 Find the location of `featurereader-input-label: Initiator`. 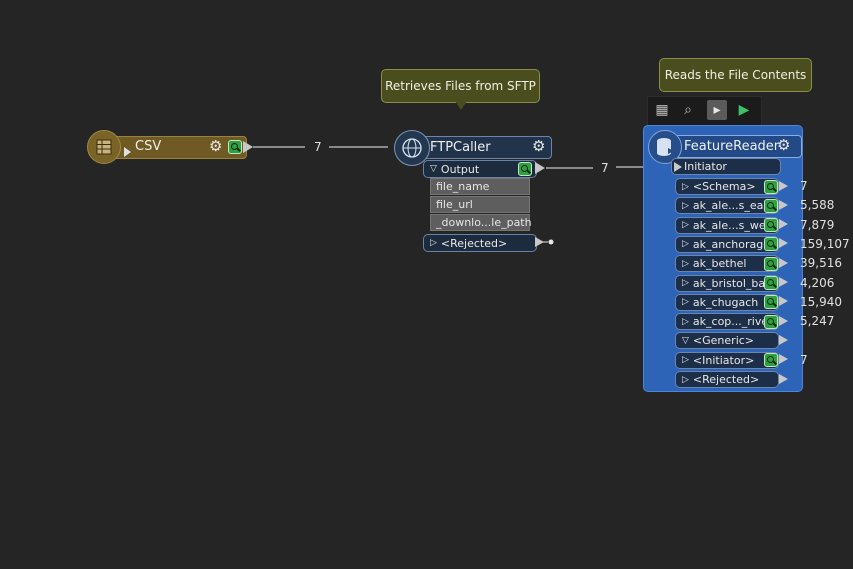

featurereader-input-label: Initiator is located at coordinates (705, 166).